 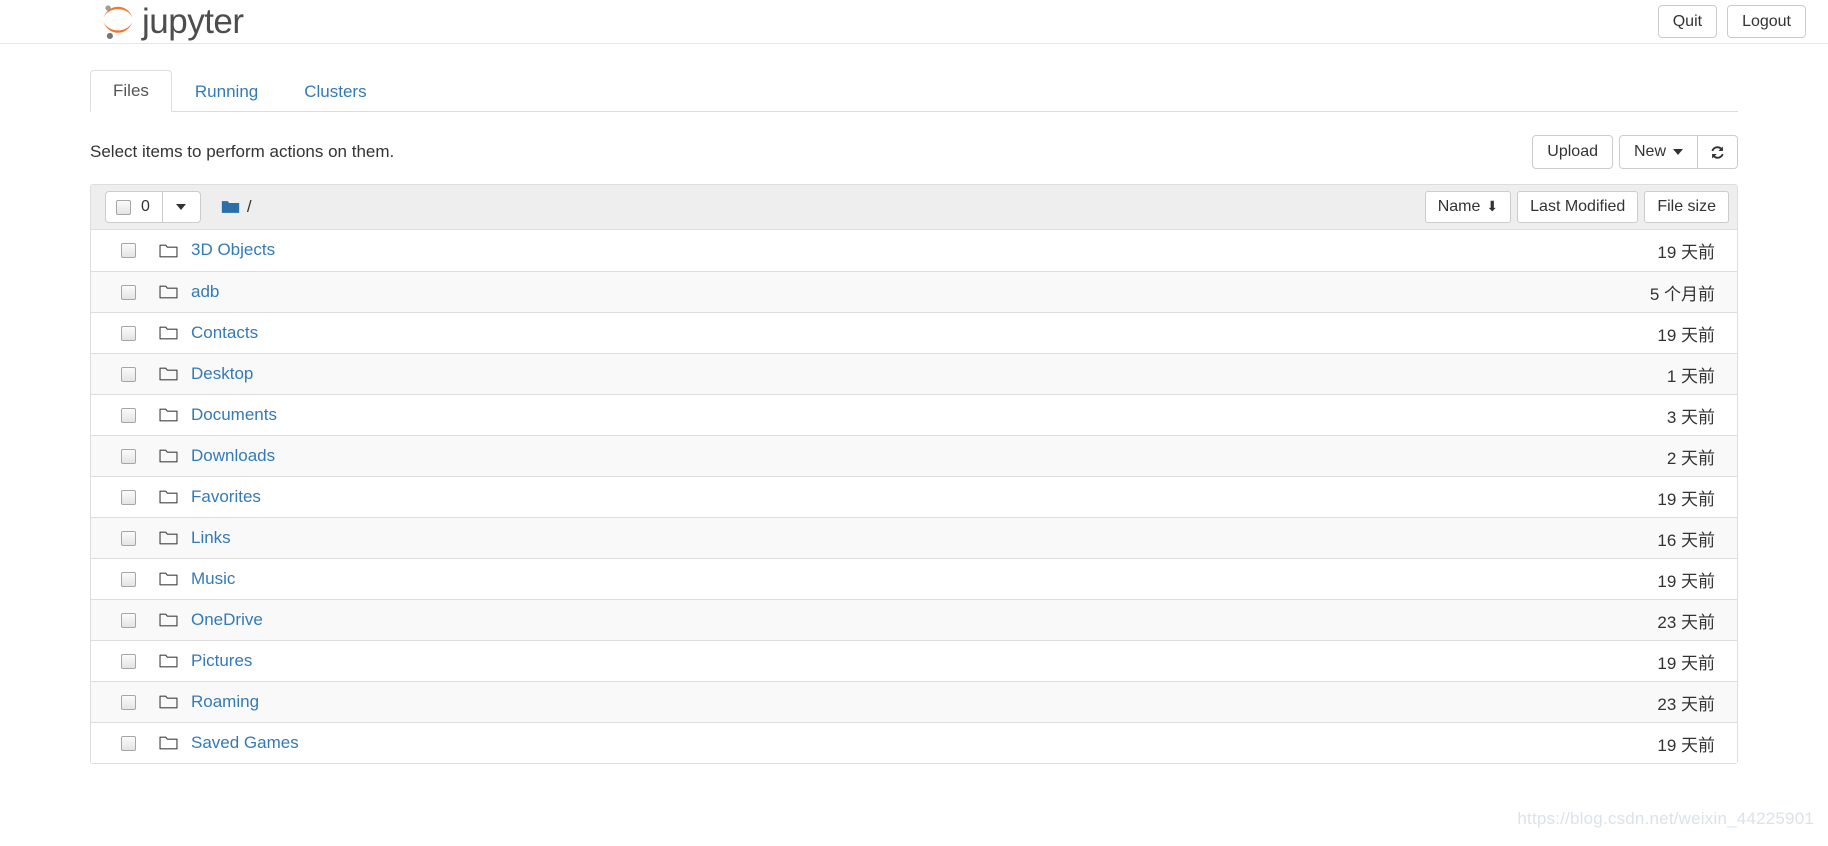 What do you see at coordinates (249, 207) in the screenshot?
I see `breadcrumb-path: /` at bounding box center [249, 207].